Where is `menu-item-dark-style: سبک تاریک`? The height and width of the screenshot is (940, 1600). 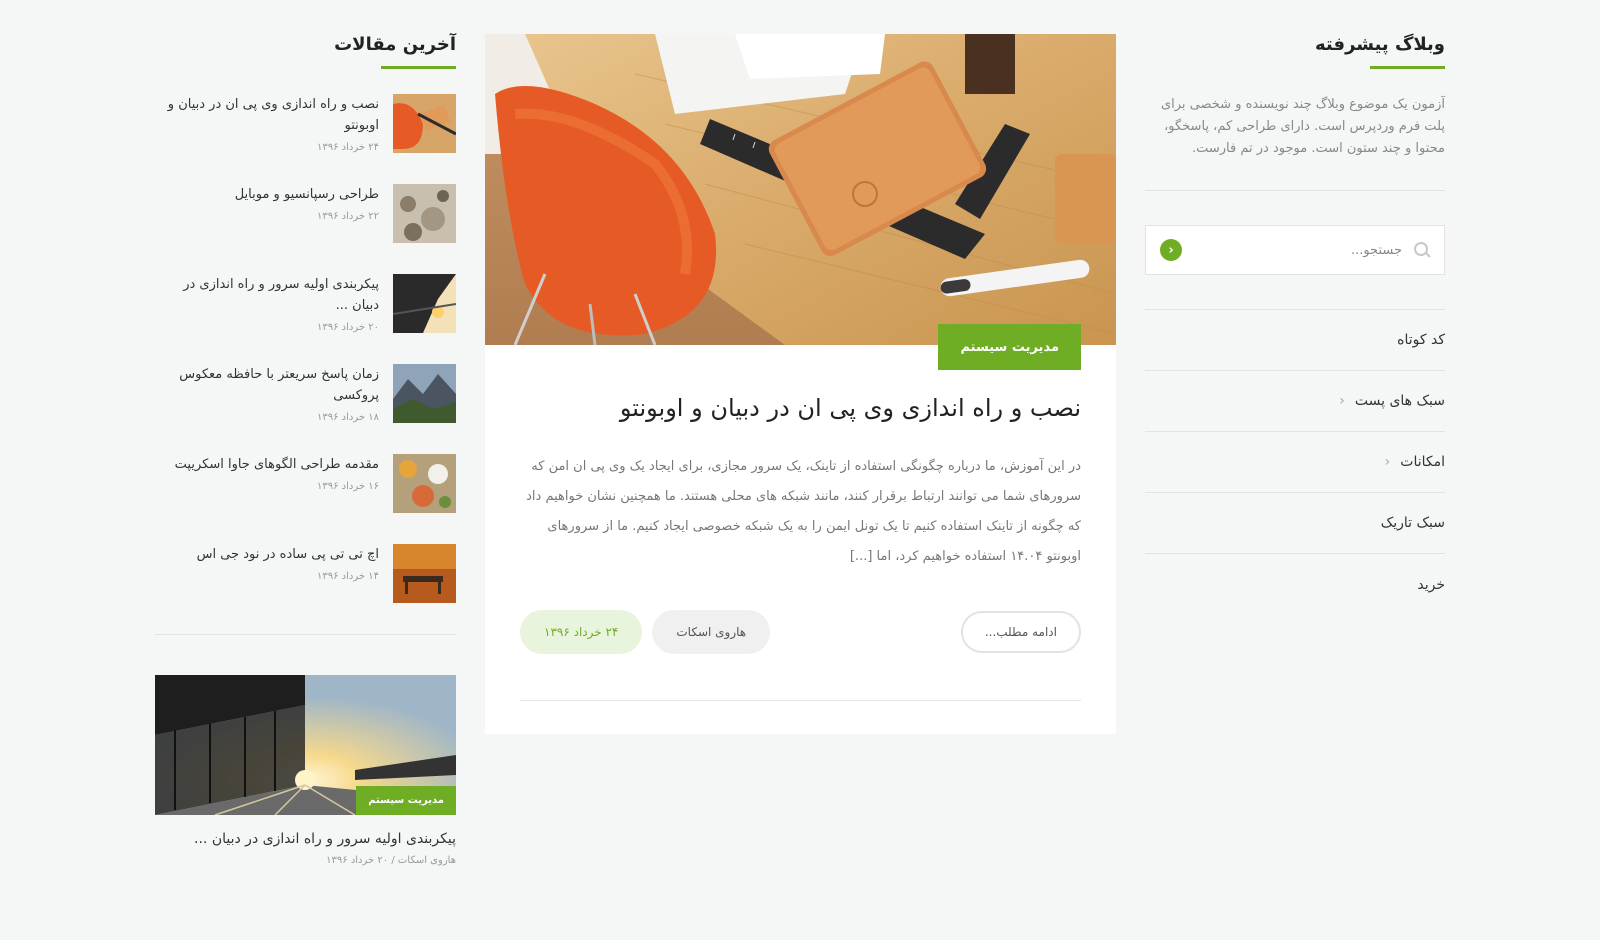
menu-item-dark-style: سبک تاریک is located at coordinates (1295, 523).